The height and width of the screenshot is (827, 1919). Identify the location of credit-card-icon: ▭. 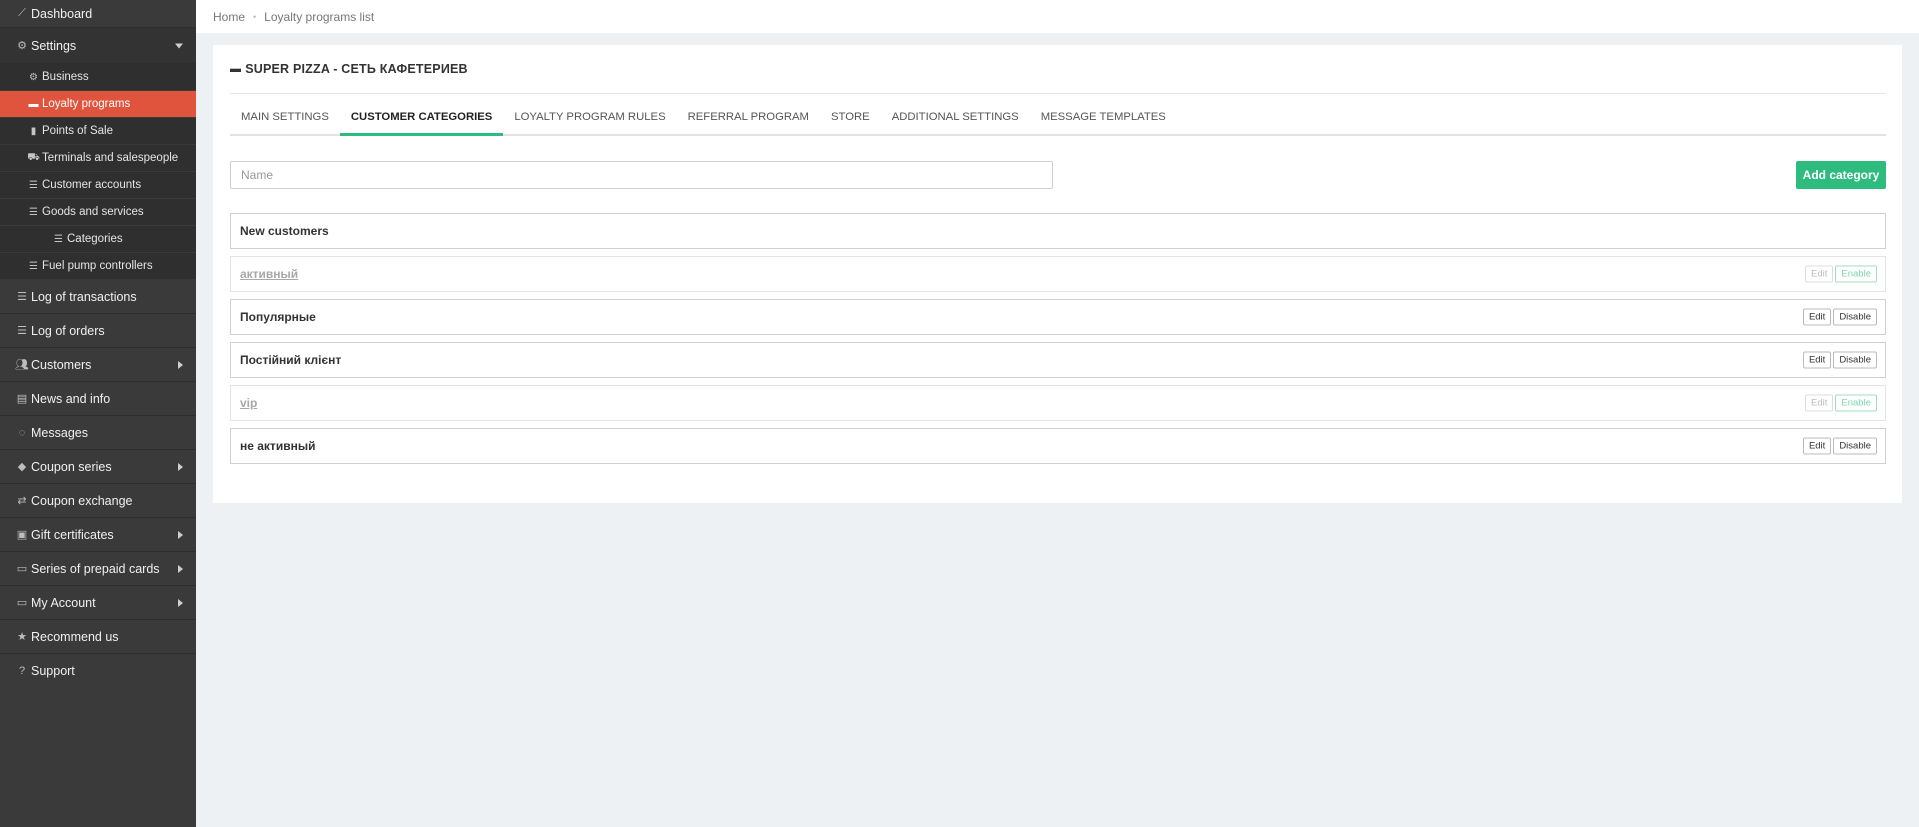
(22, 603).